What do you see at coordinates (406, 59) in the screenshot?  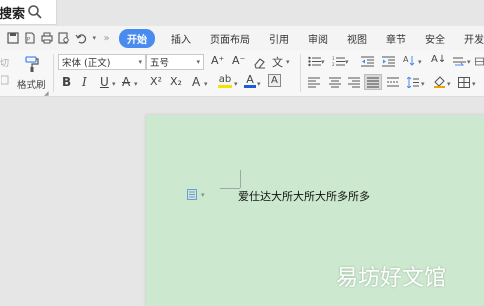 I see `svg-text: A` at bounding box center [406, 59].